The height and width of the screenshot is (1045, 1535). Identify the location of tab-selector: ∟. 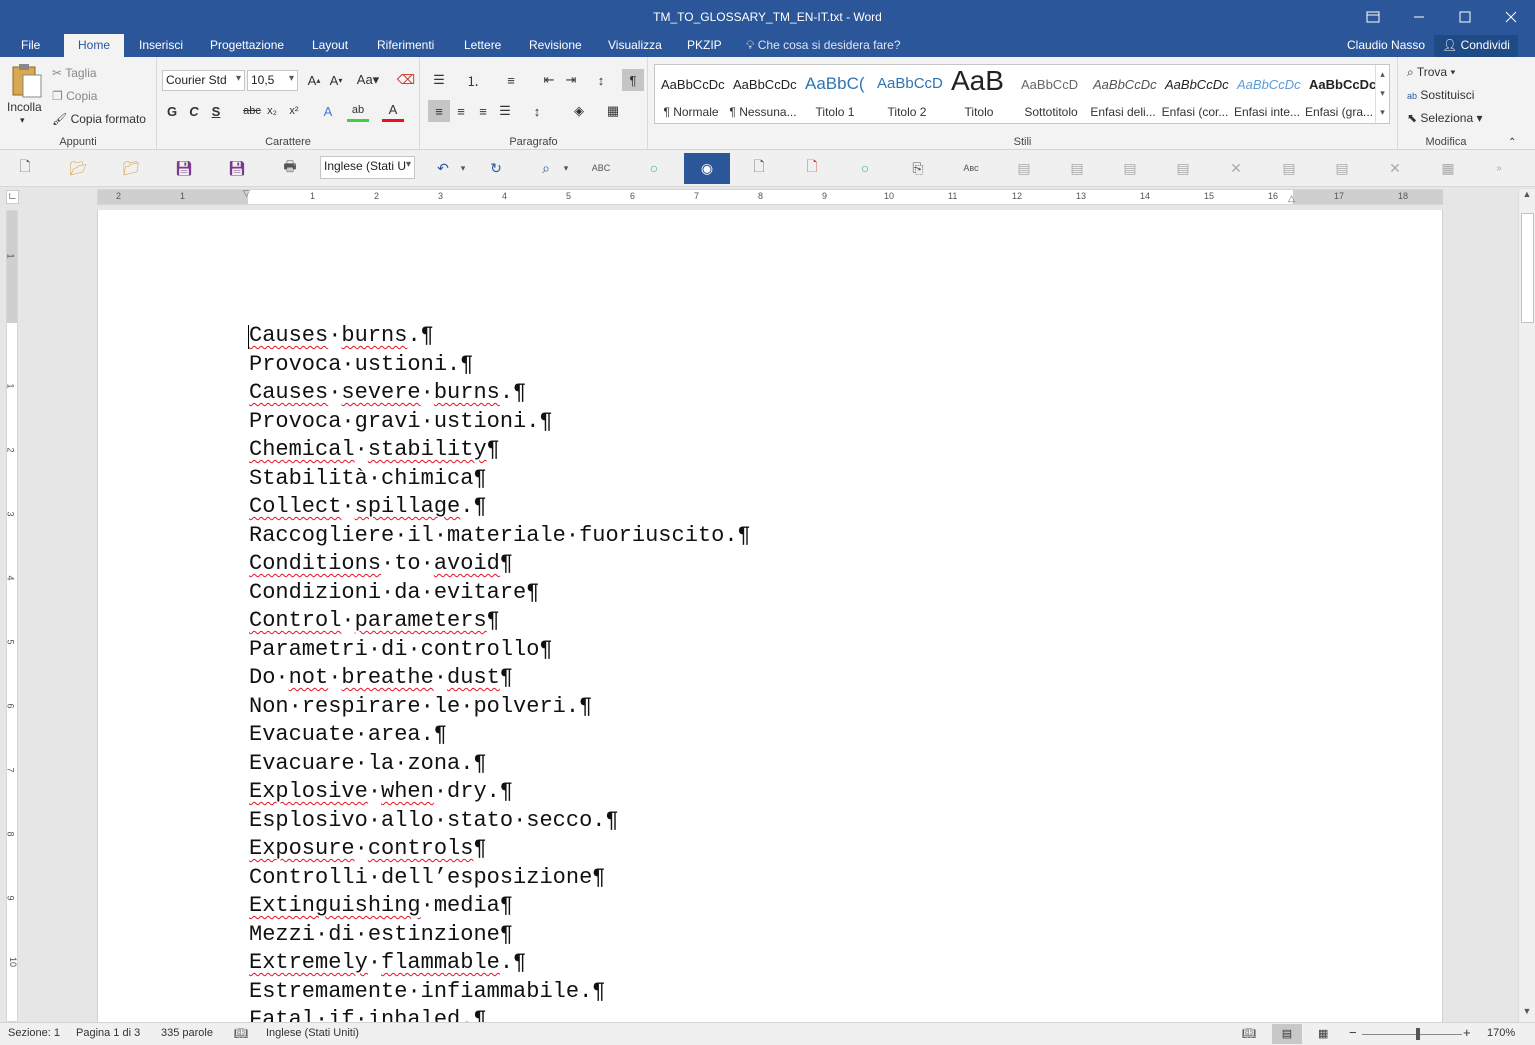
(12, 197).